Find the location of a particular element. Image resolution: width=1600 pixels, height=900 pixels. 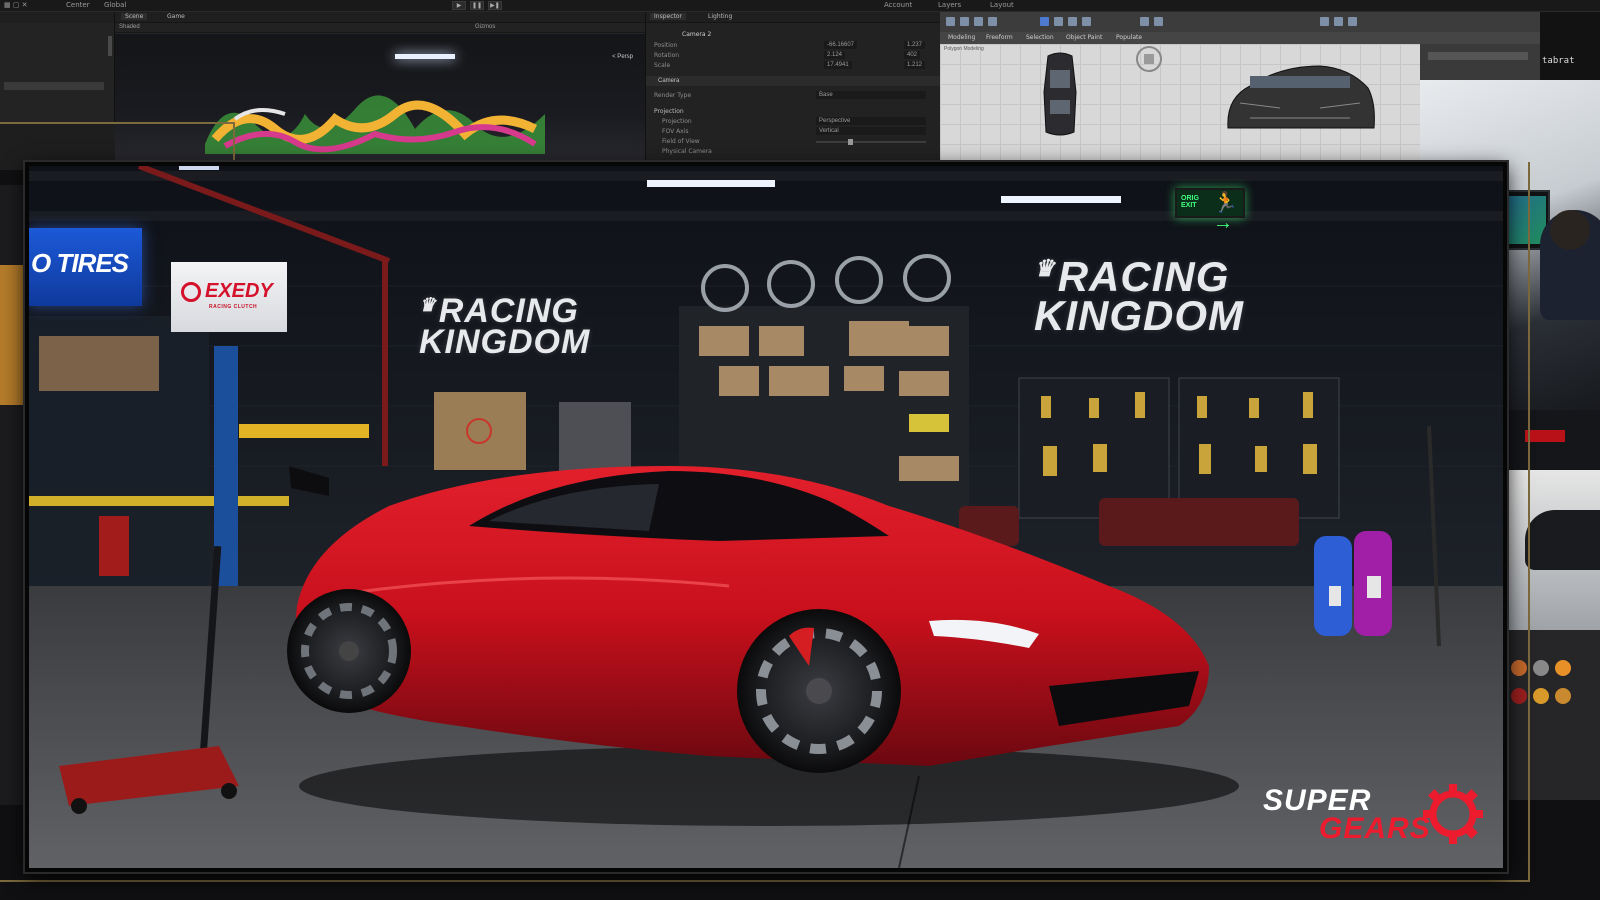

side-terminal: tabrat is located at coordinates (1570, 47).